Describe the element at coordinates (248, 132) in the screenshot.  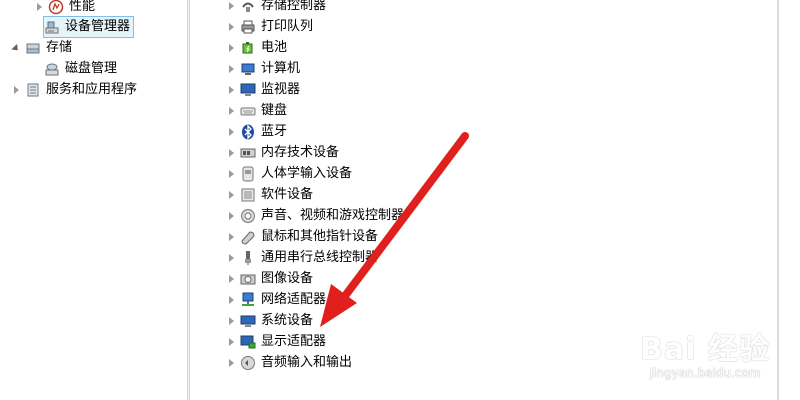
I see `bluetooth-icon` at that location.